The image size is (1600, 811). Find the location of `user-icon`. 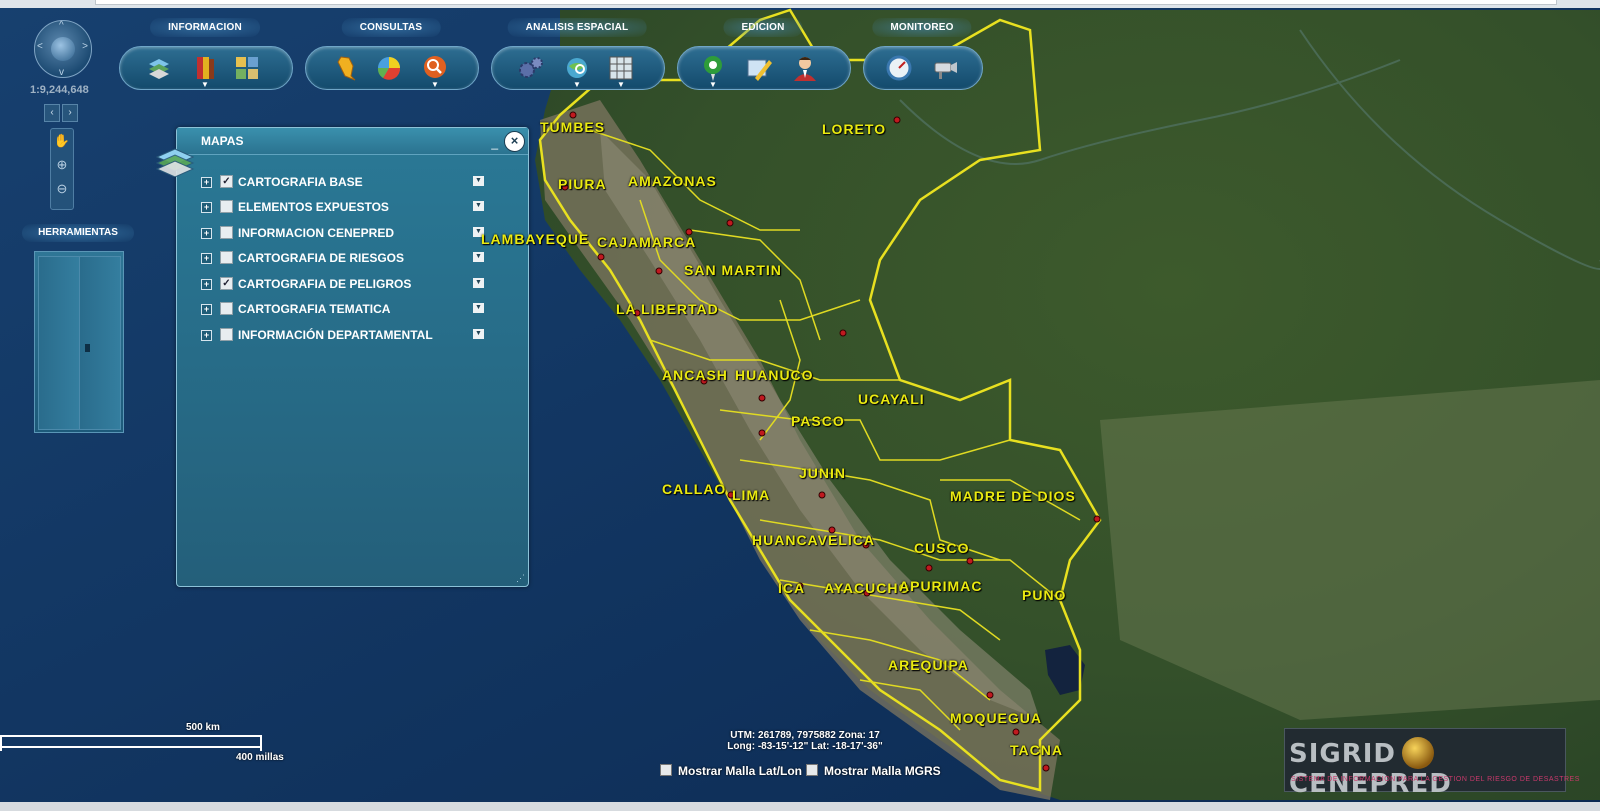

user-icon is located at coordinates (805, 68).